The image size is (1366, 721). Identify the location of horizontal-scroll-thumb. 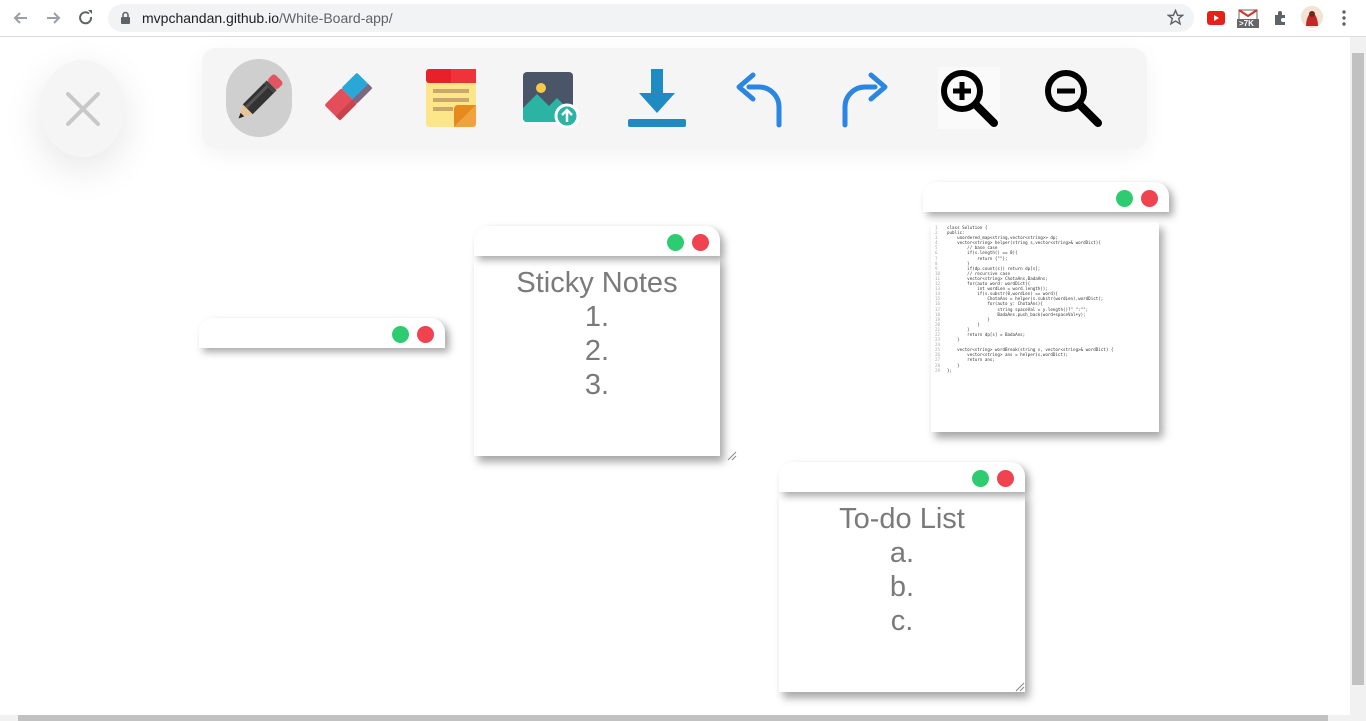
(673, 718).